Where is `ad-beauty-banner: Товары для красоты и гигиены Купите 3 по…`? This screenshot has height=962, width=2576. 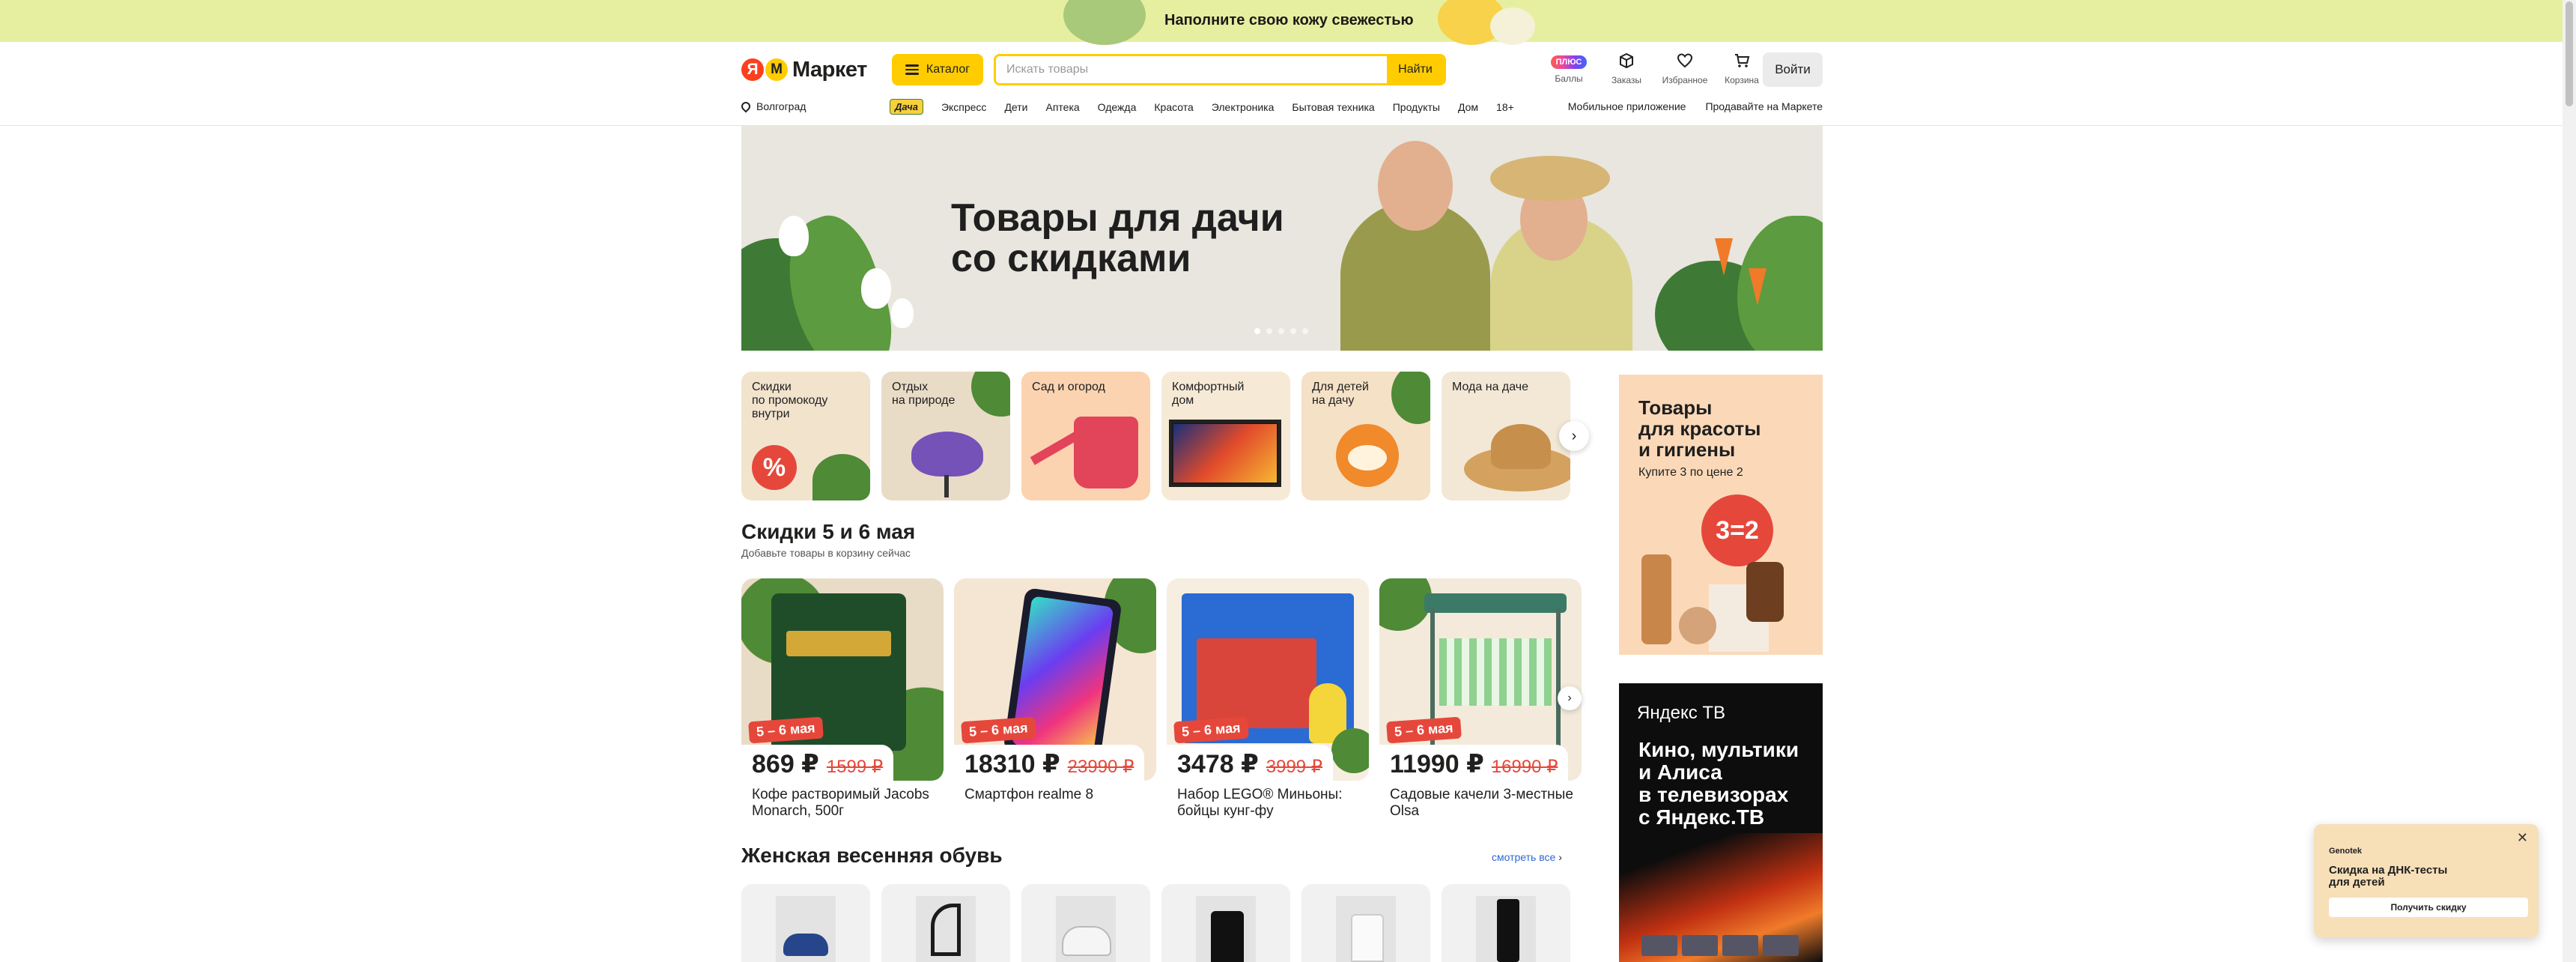
ad-beauty-banner: Товары для красоты и гигиены Купите 3 по… is located at coordinates (1721, 515).